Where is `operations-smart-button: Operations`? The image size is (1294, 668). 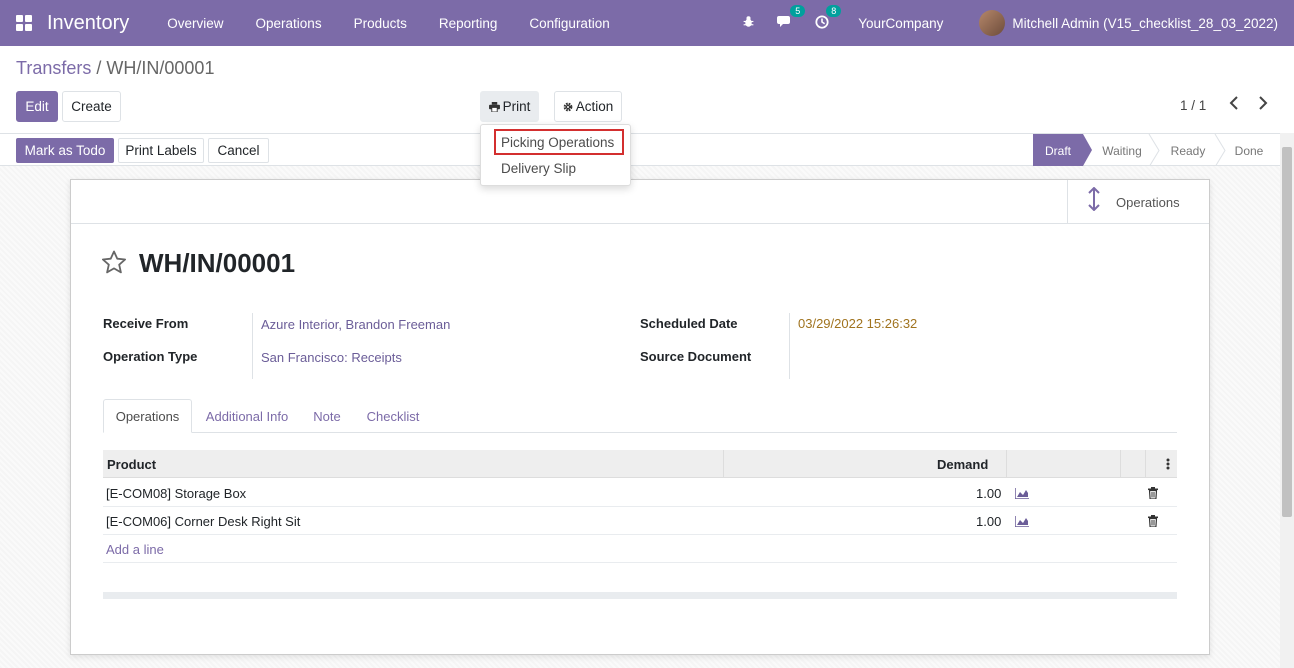 operations-smart-button: Operations is located at coordinates (1138, 202).